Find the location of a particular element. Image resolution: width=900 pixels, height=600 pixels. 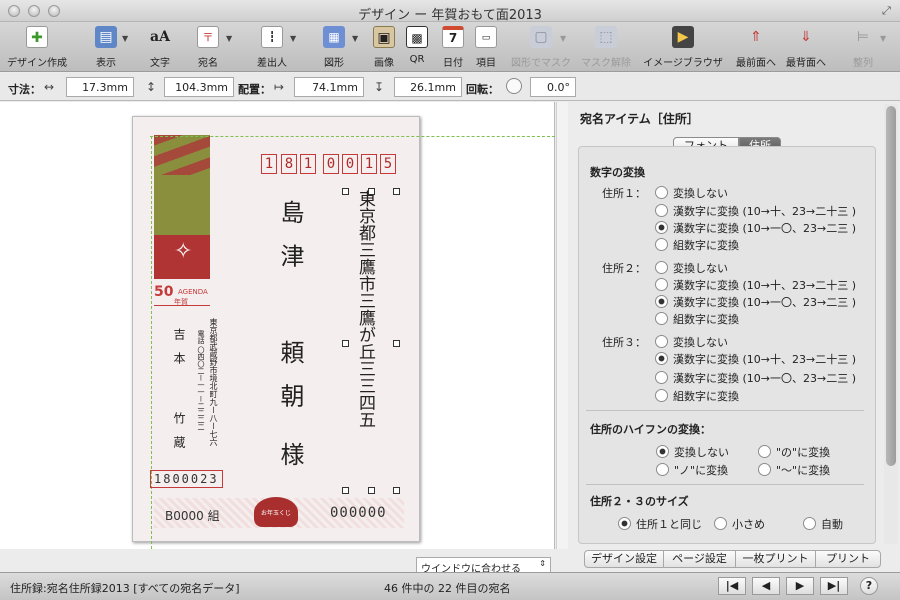

sender-surname: 吉 本 is located at coordinates (179, 348).